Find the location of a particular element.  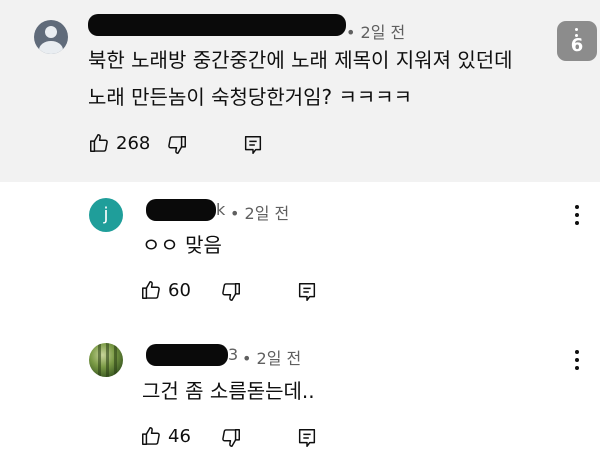

reply-avatar: j is located at coordinates (106, 215).